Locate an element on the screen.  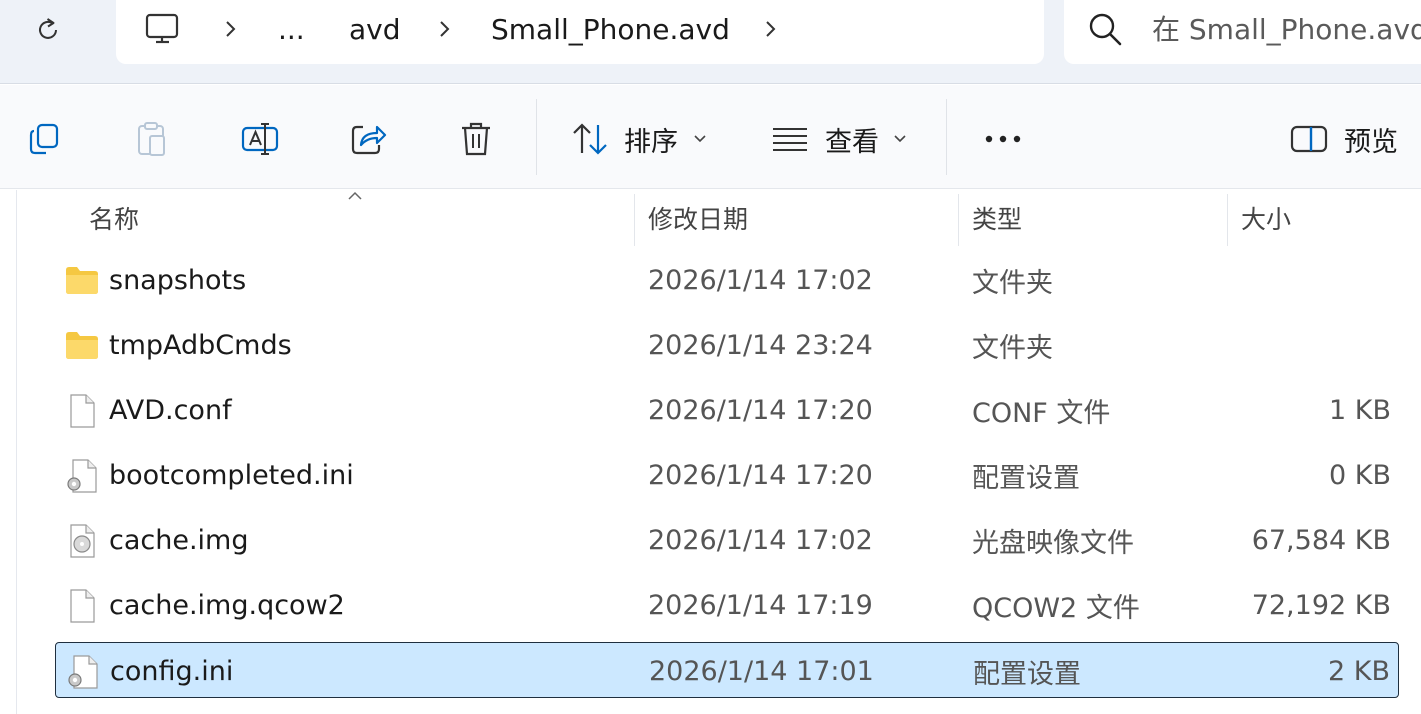
sort-icon-wrap is located at coordinates (590, 139).